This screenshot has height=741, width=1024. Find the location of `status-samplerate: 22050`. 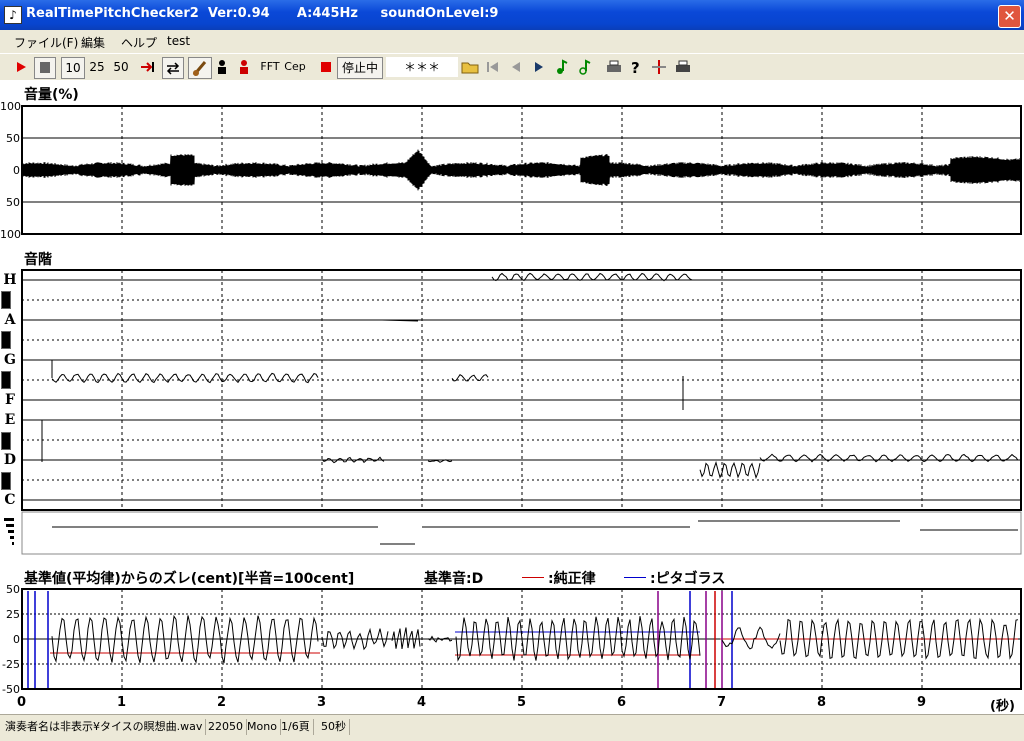

status-samplerate: 22050 is located at coordinates (226, 727).